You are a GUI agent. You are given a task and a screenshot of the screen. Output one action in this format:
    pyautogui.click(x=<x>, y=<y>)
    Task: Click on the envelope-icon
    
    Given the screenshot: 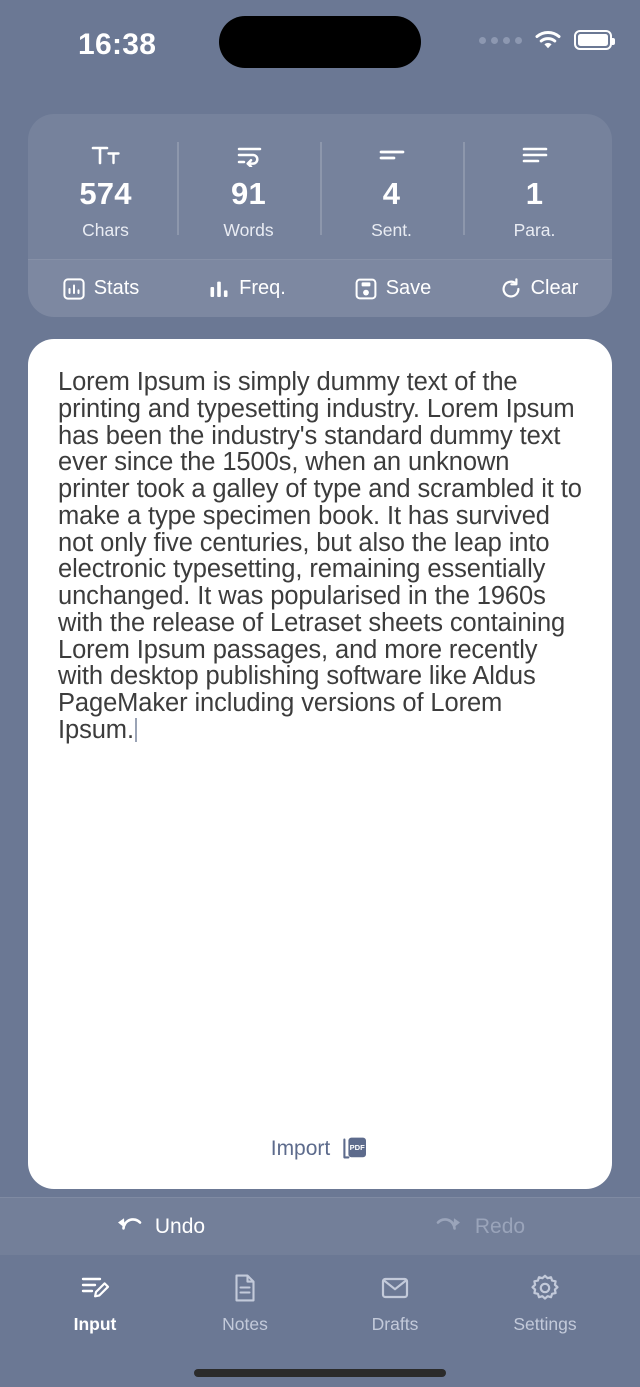 What is the action you would take?
    pyautogui.click(x=395, y=1288)
    